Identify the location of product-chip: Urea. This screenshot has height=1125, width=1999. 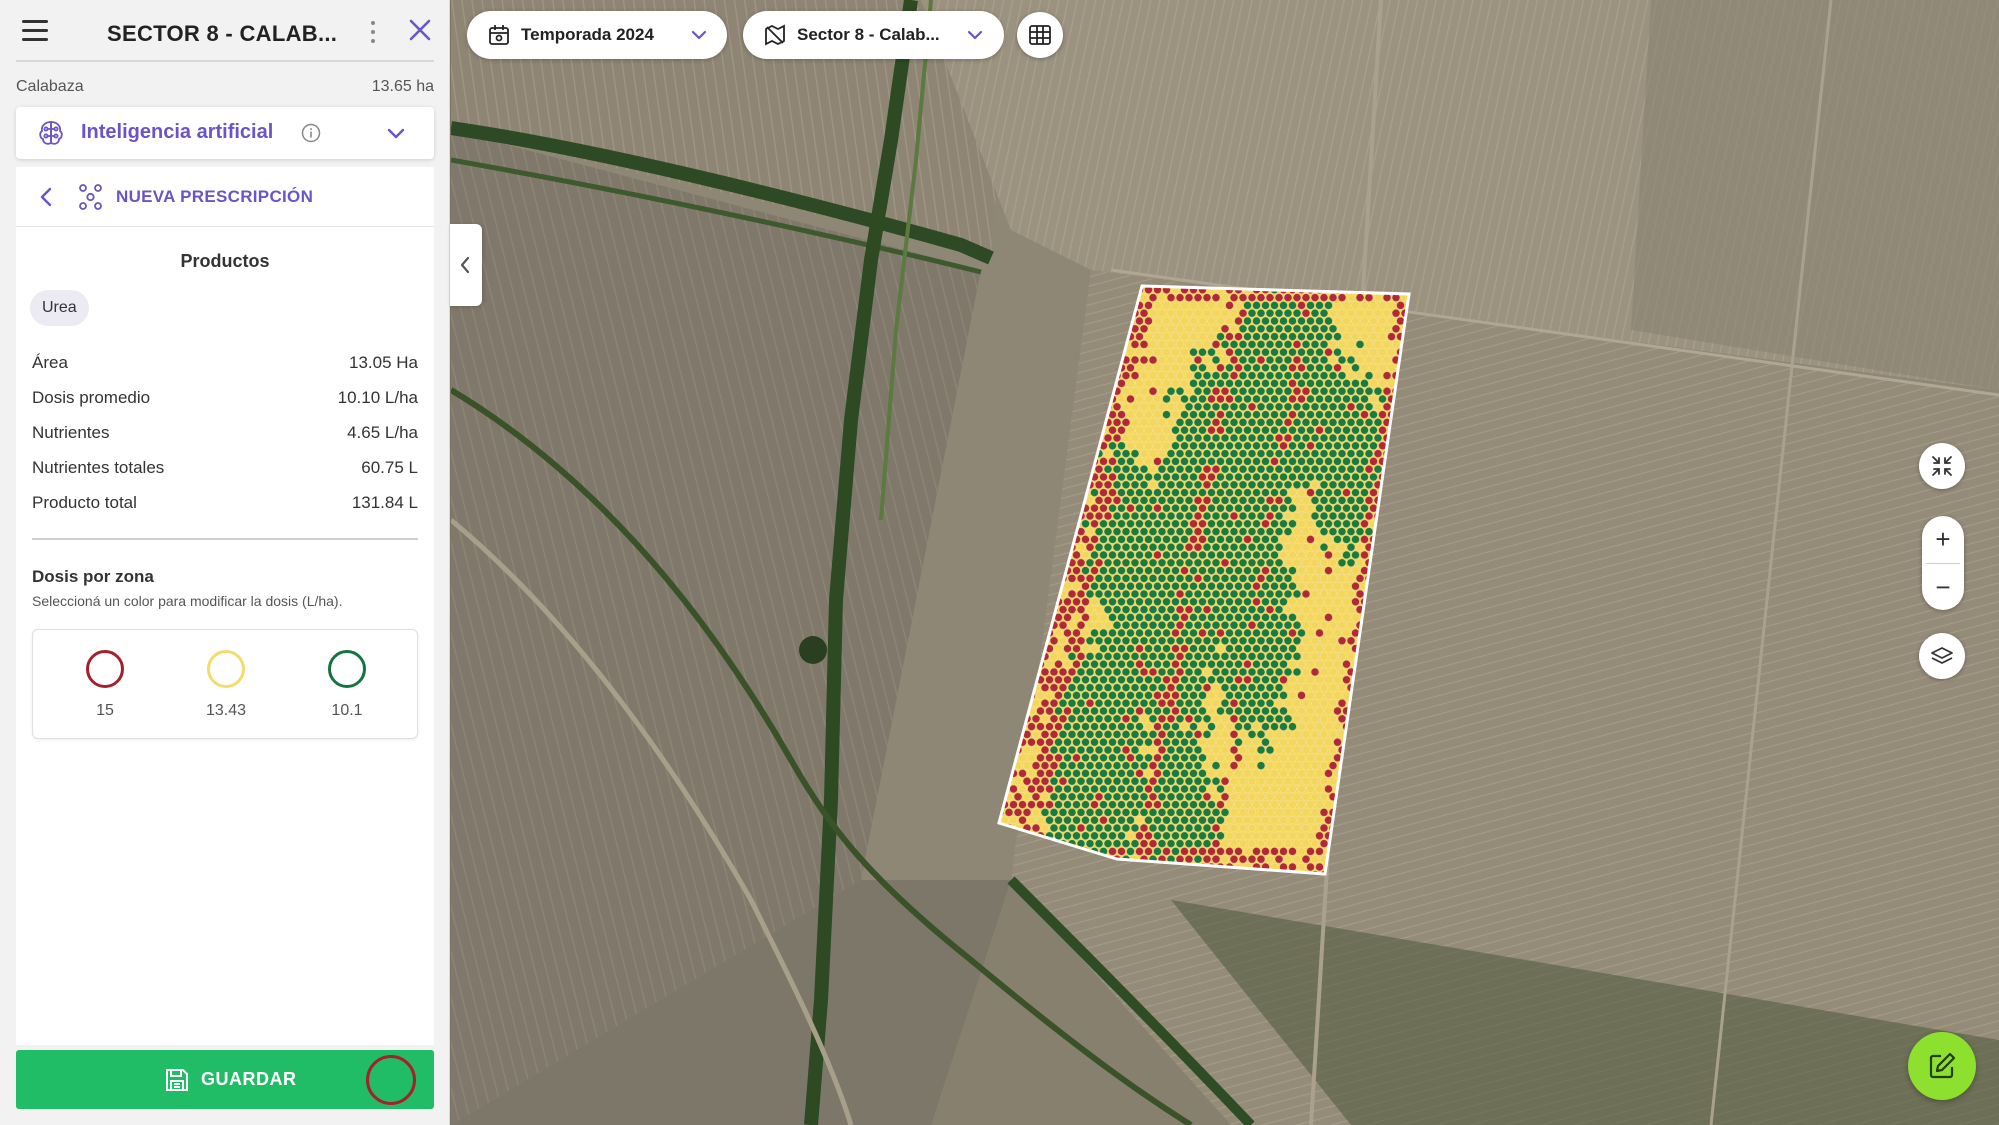
(59, 308).